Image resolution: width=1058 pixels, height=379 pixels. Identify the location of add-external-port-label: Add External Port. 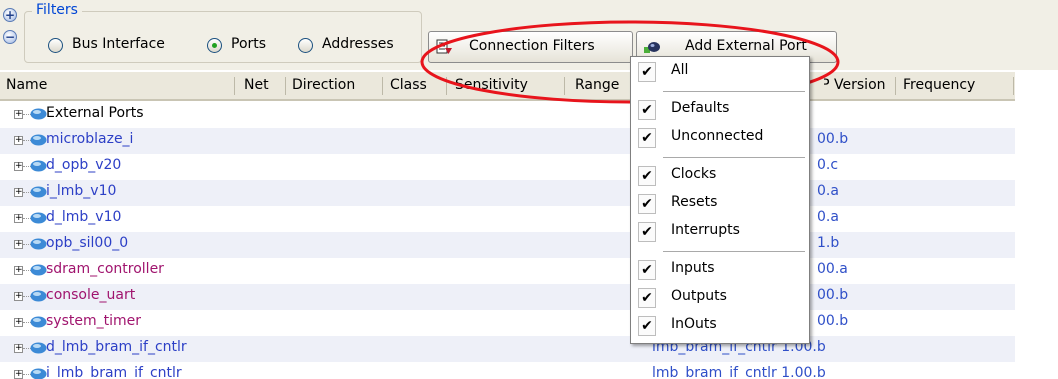
(746, 46).